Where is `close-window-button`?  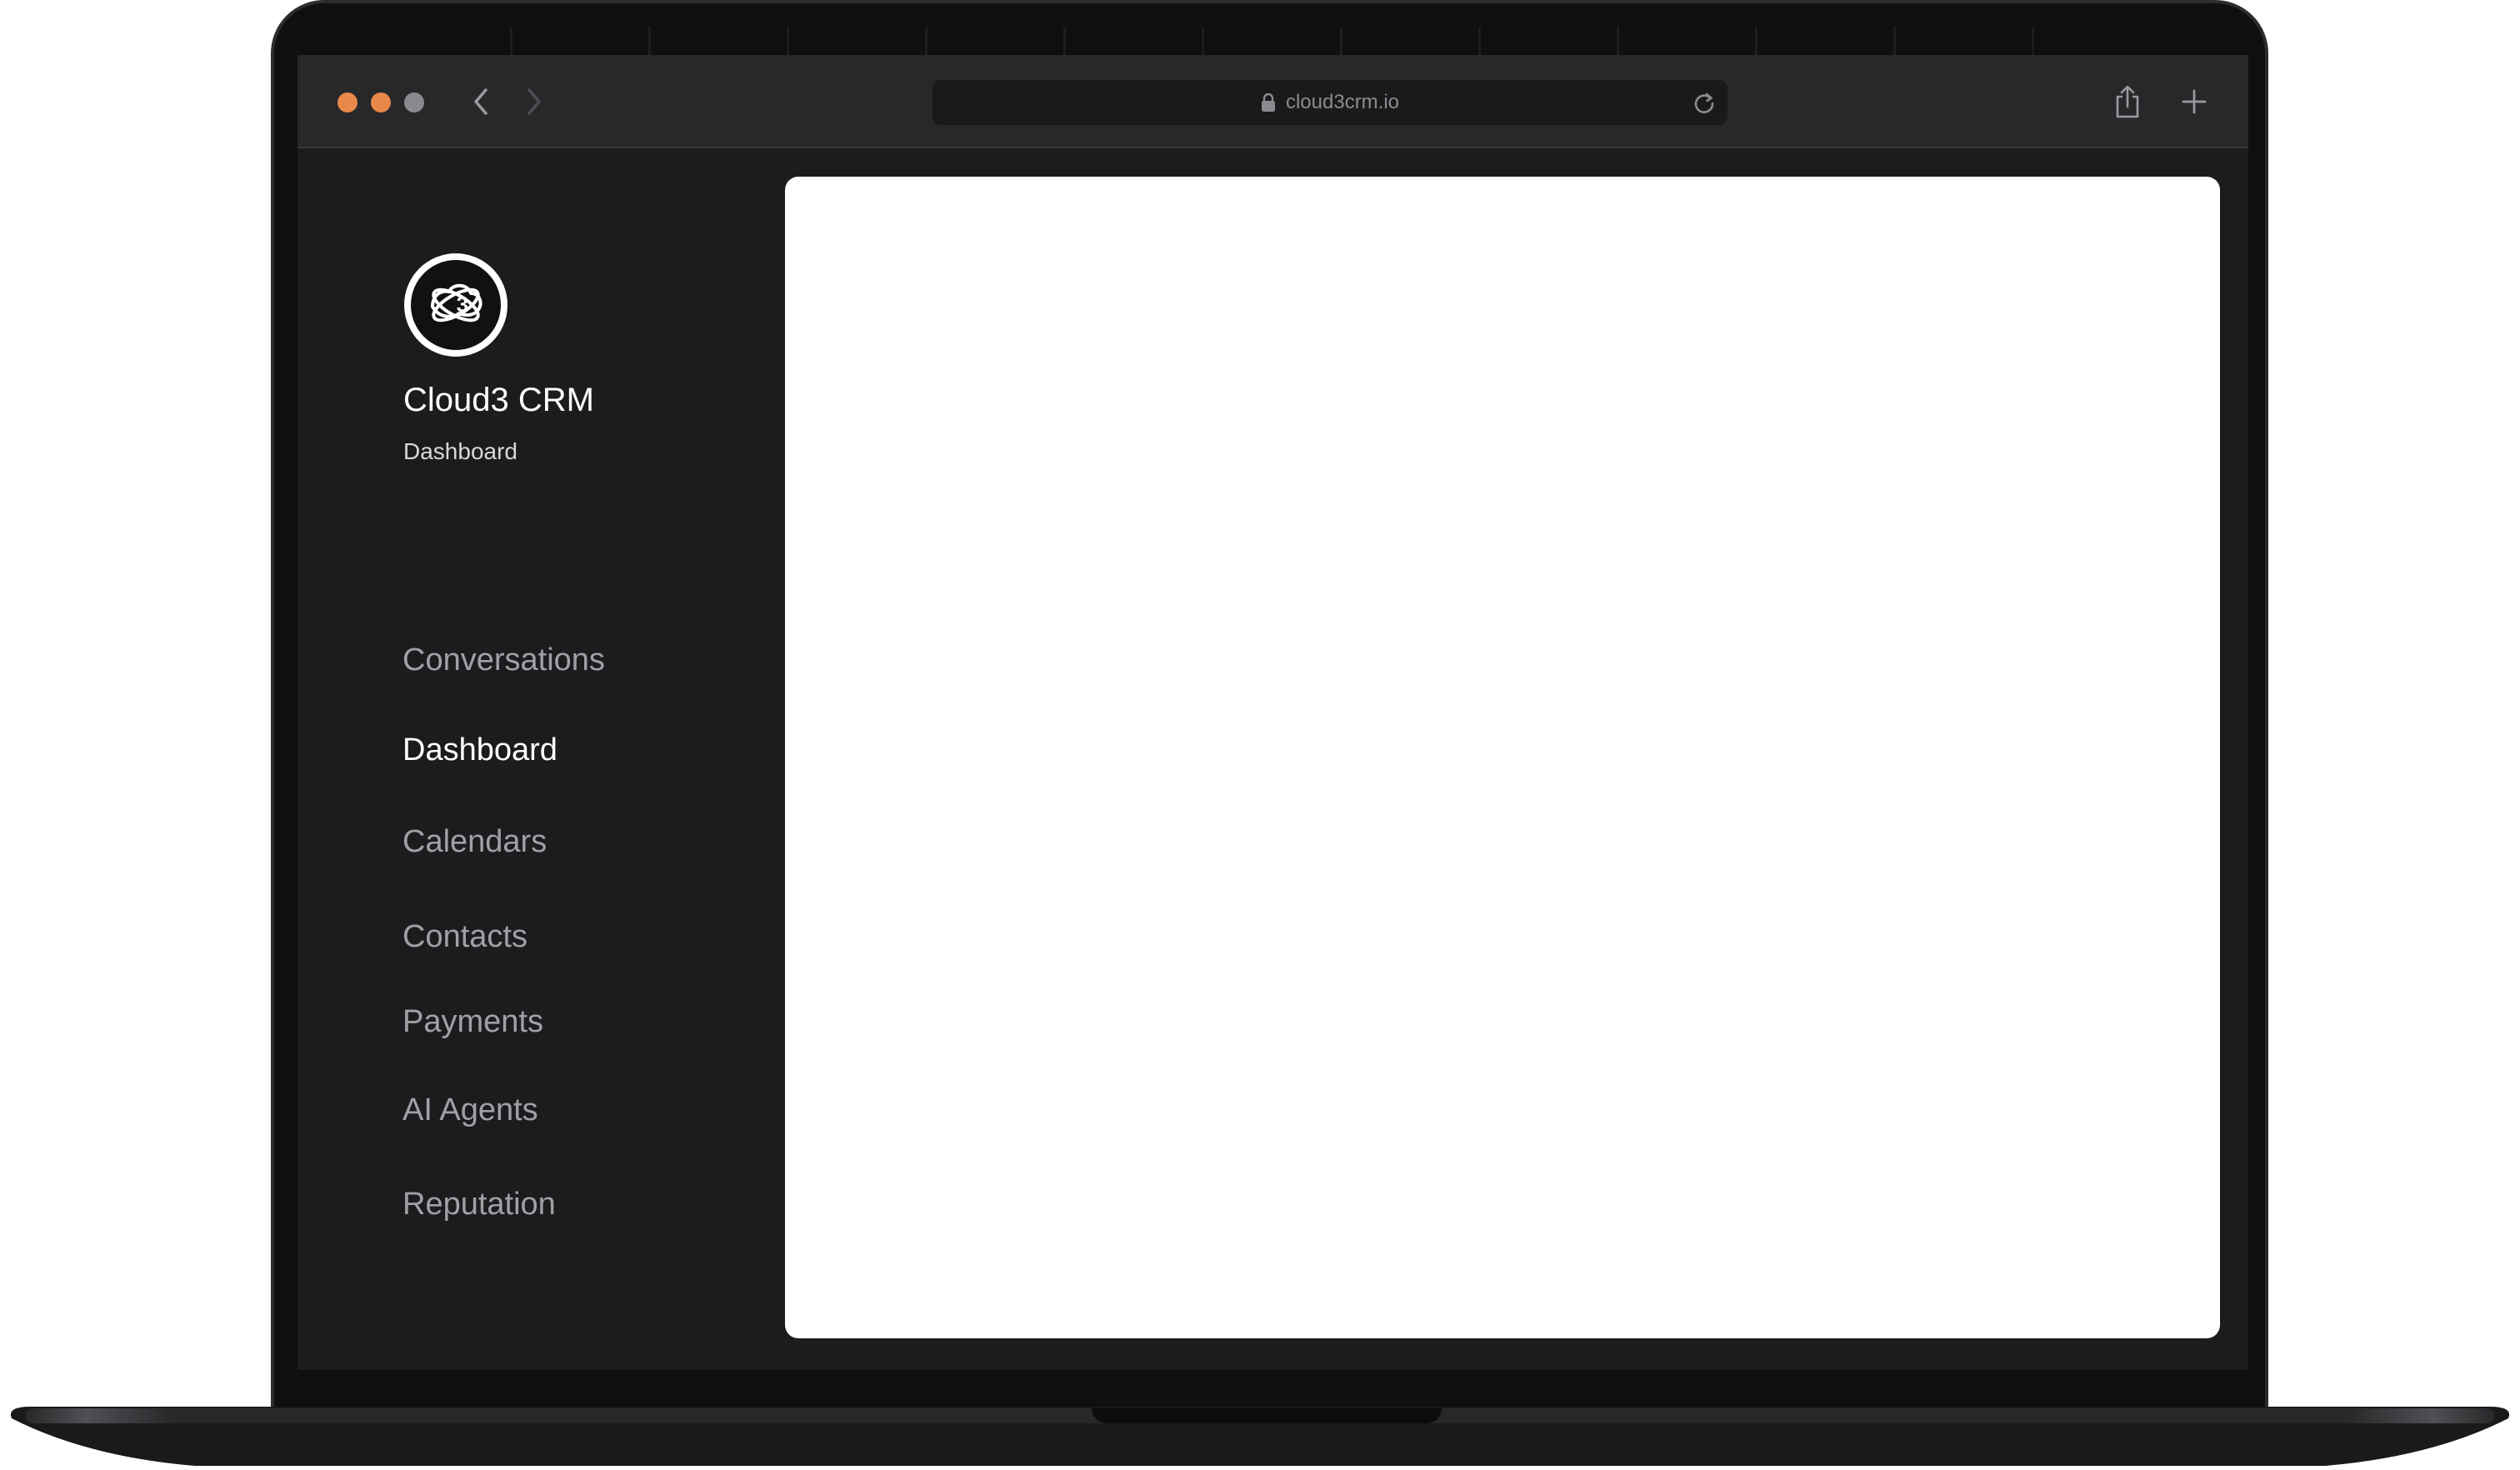
close-window-button is located at coordinates (348, 102).